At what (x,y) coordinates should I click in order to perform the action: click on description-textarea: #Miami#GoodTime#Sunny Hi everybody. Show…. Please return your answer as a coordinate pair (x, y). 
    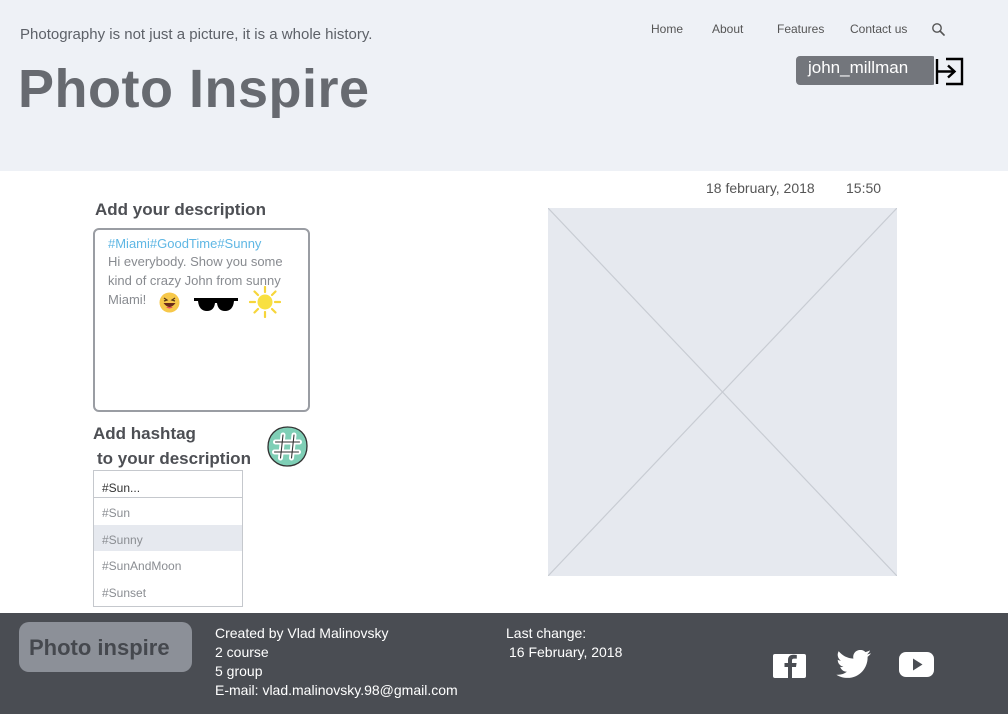
    Looking at the image, I should click on (201, 320).